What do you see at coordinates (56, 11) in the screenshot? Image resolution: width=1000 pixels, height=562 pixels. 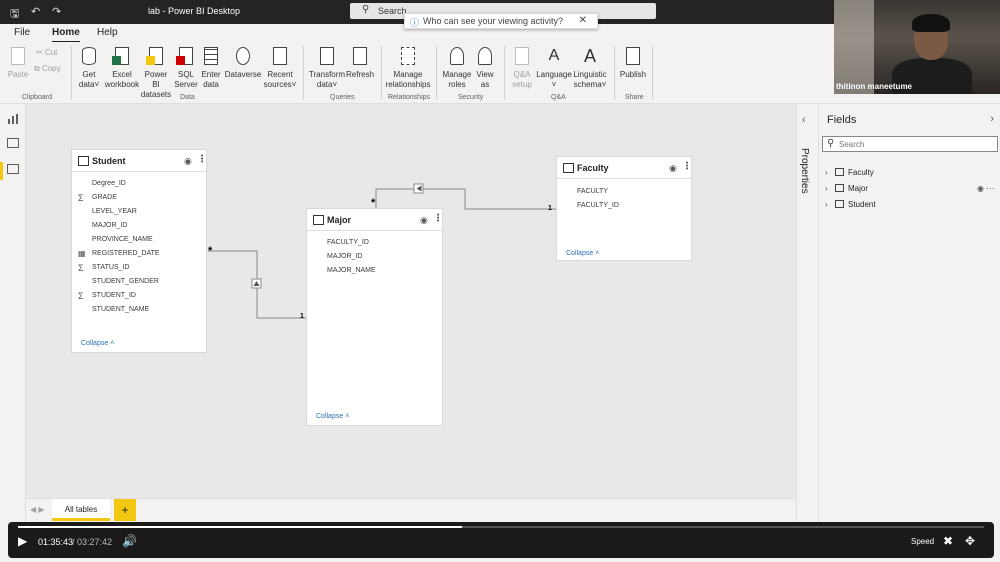 I see `redo-icon: ↷` at bounding box center [56, 11].